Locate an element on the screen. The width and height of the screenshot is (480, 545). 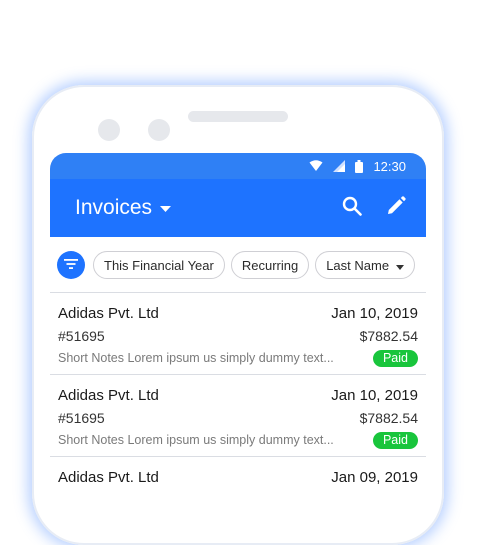
search-button is located at coordinates (352, 208).